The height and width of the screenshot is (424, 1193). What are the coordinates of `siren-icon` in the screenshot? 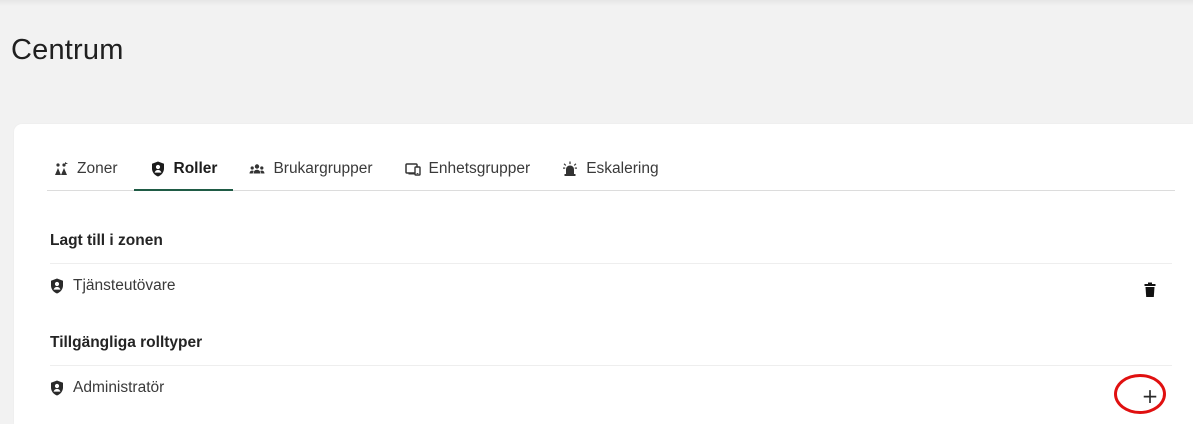 It's located at (570, 169).